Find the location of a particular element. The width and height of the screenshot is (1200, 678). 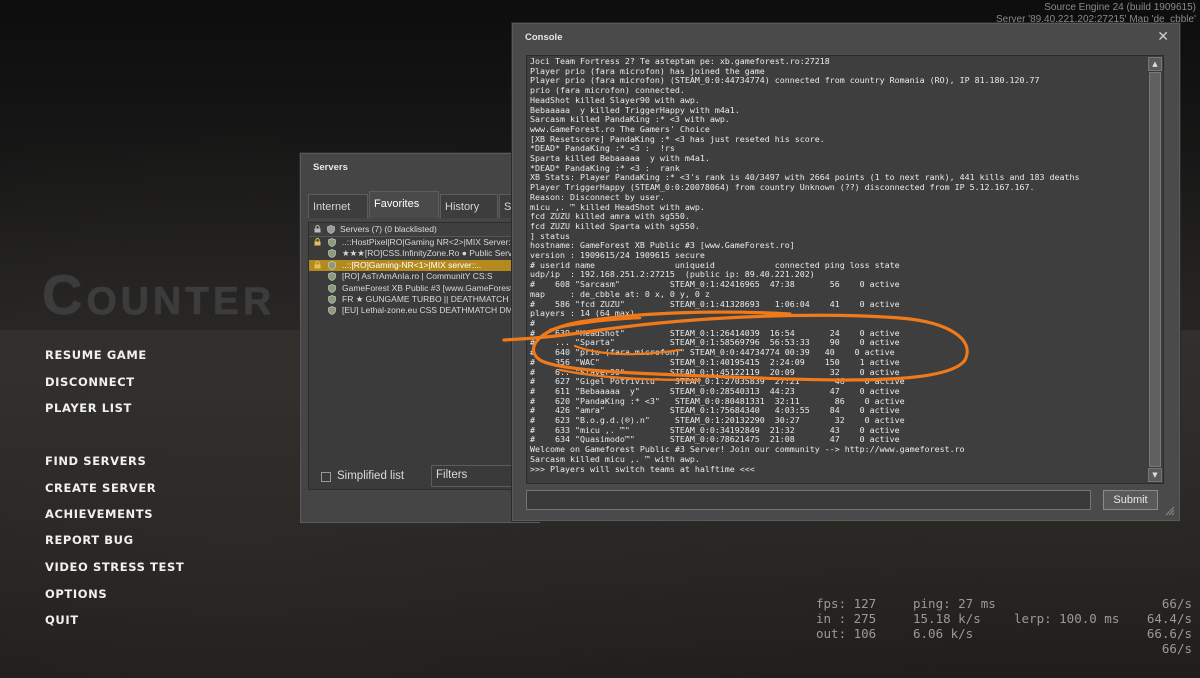

menu-quit: QUIT is located at coordinates (62, 620).